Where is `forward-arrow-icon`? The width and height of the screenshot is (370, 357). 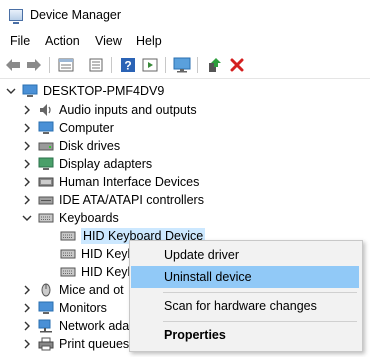
forward-arrow-icon is located at coordinates (34, 65).